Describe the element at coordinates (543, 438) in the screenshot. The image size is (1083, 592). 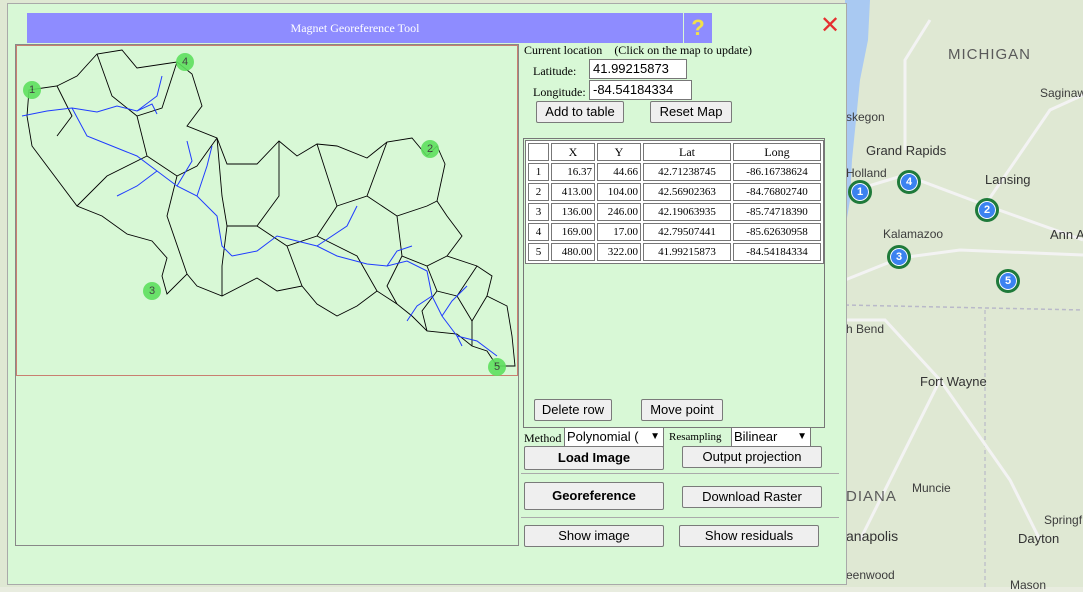
I see `method-label: Method` at that location.